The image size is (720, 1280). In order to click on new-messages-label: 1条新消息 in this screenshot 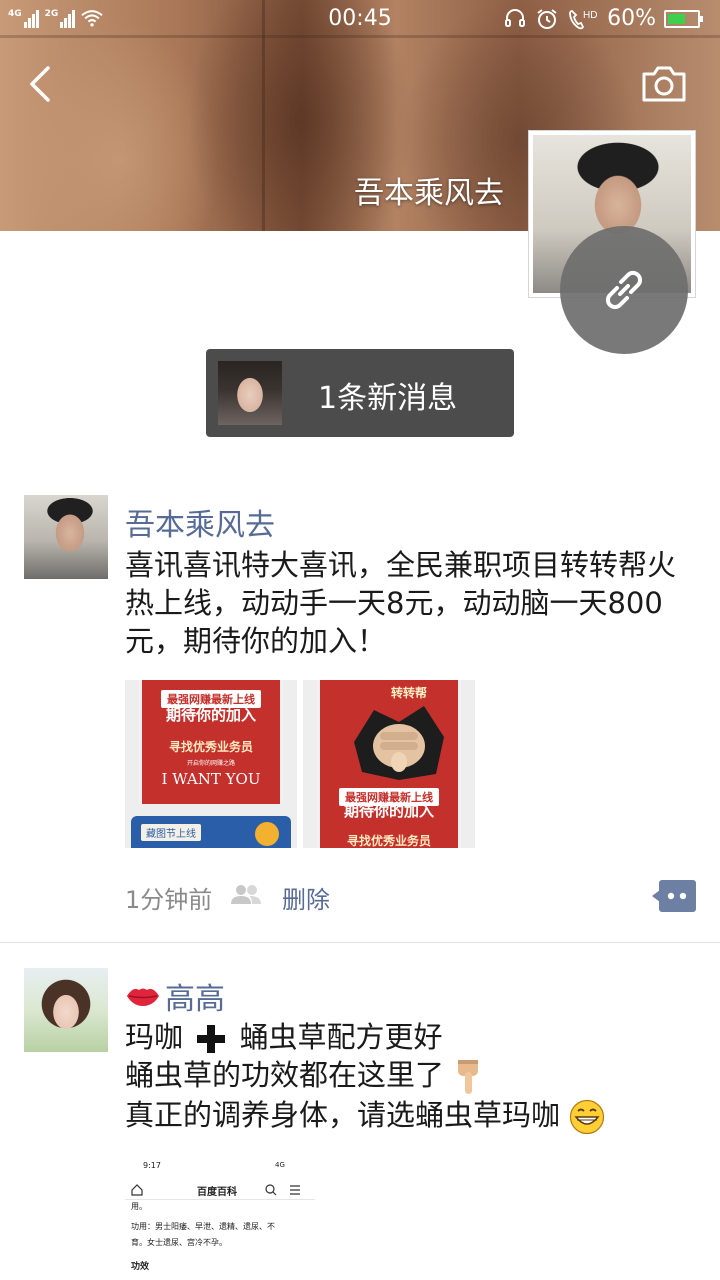, I will do `click(388, 398)`.